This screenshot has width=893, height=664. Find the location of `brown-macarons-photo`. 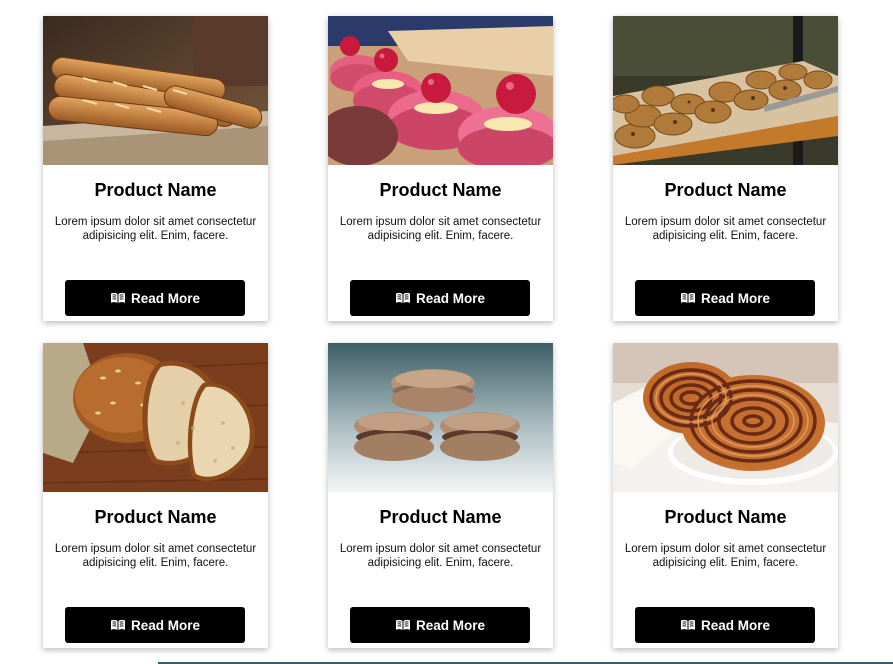

brown-macarons-photo is located at coordinates (440, 417).